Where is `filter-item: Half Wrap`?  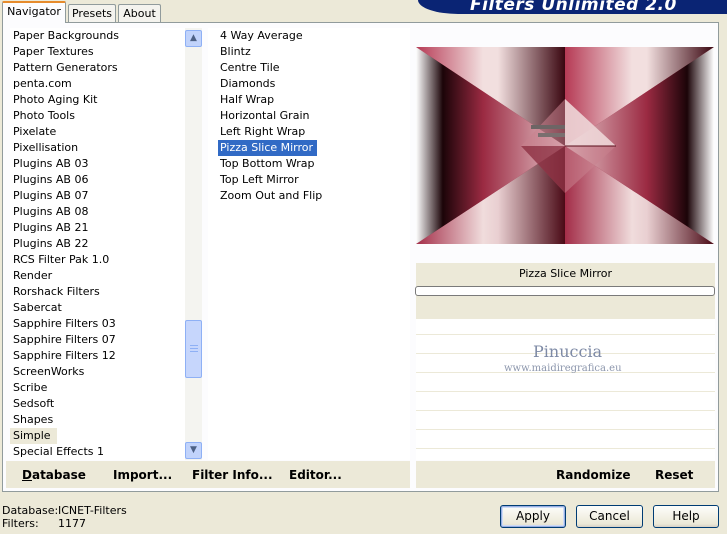 filter-item: Half Wrap is located at coordinates (314, 100).